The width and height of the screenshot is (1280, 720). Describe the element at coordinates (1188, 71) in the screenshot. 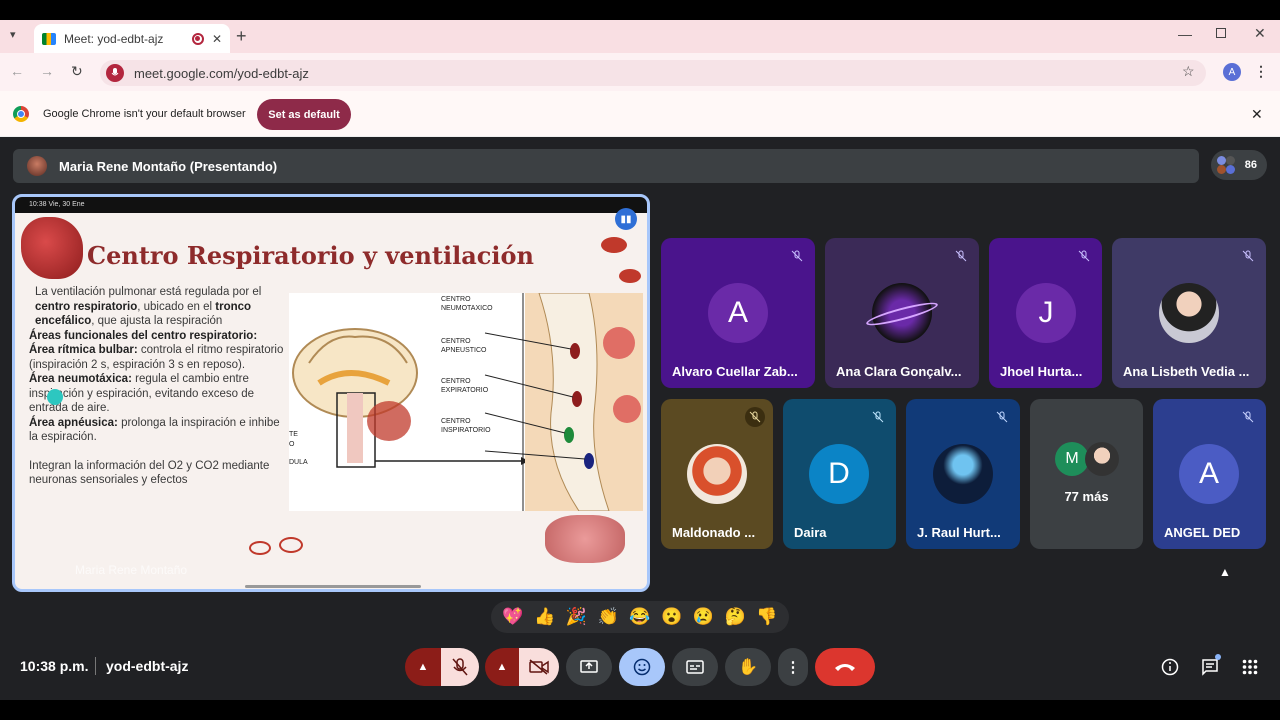

I see `bookmark-star-icon: ☆` at that location.